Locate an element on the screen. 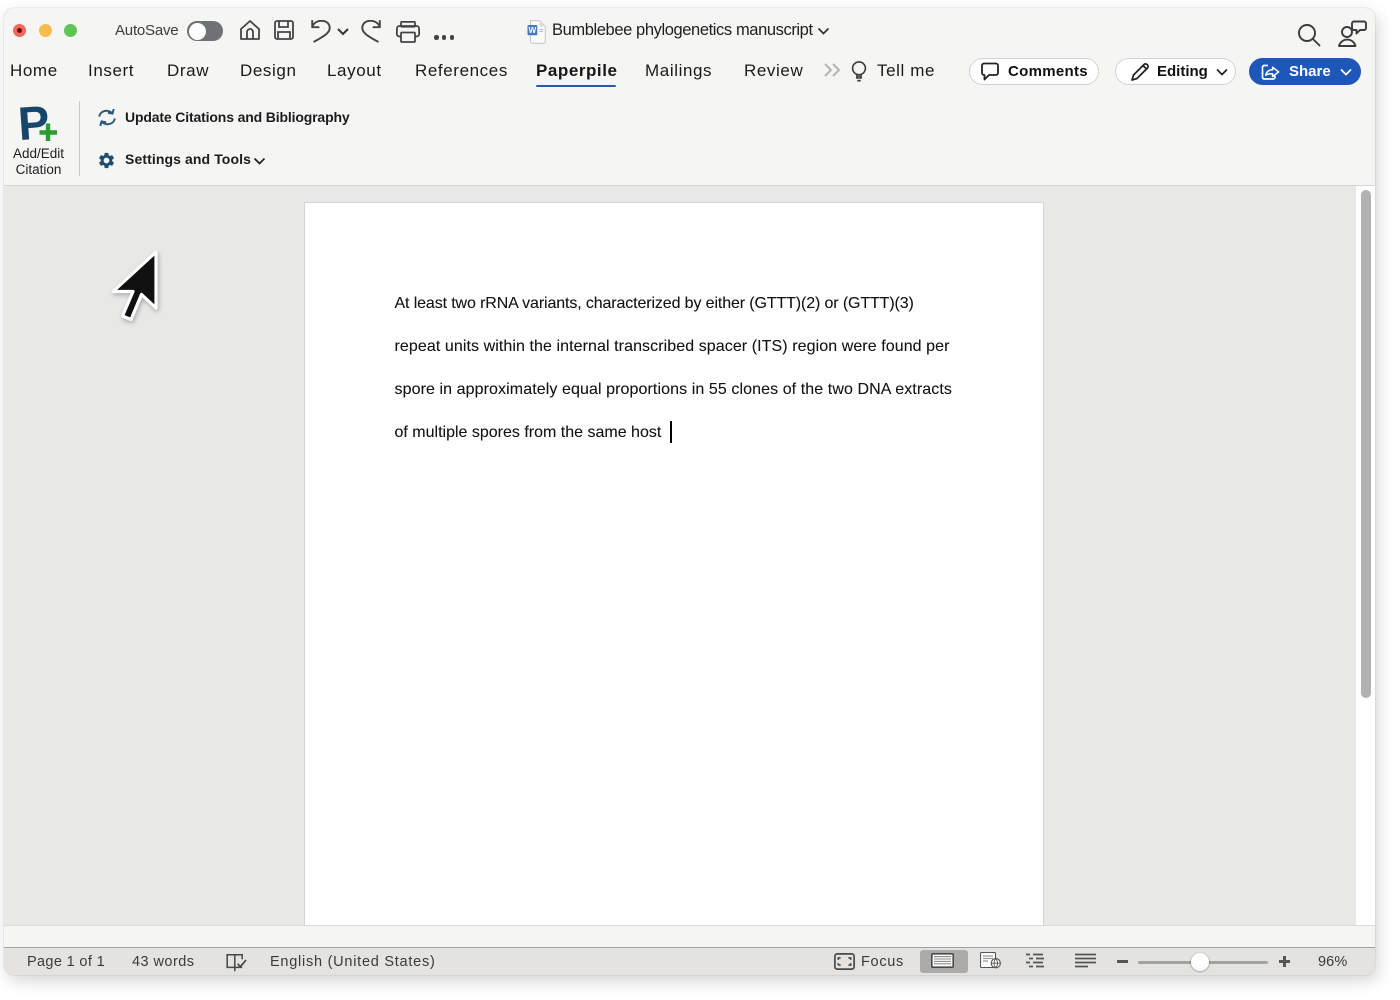 Image resolution: width=1400 pixels, height=1000 pixels. svg-text: W is located at coordinates (533, 30).